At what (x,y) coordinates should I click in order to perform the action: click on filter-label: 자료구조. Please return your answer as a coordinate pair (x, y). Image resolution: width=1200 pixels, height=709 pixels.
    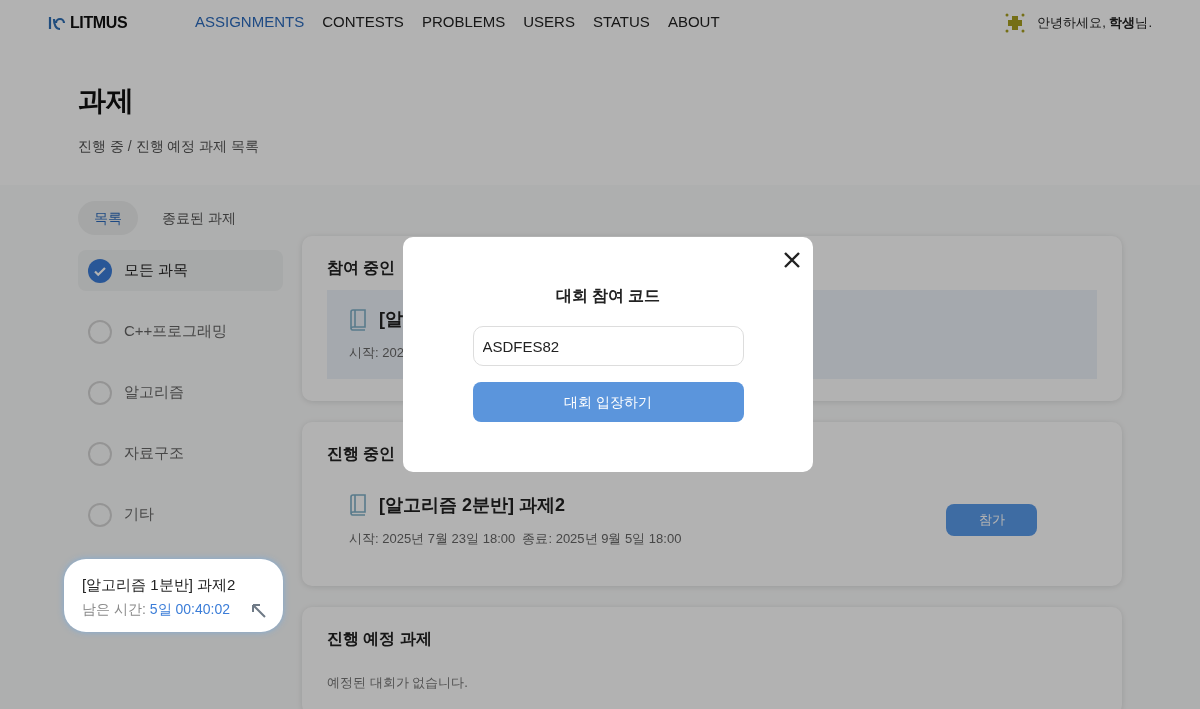
    Looking at the image, I should click on (154, 453).